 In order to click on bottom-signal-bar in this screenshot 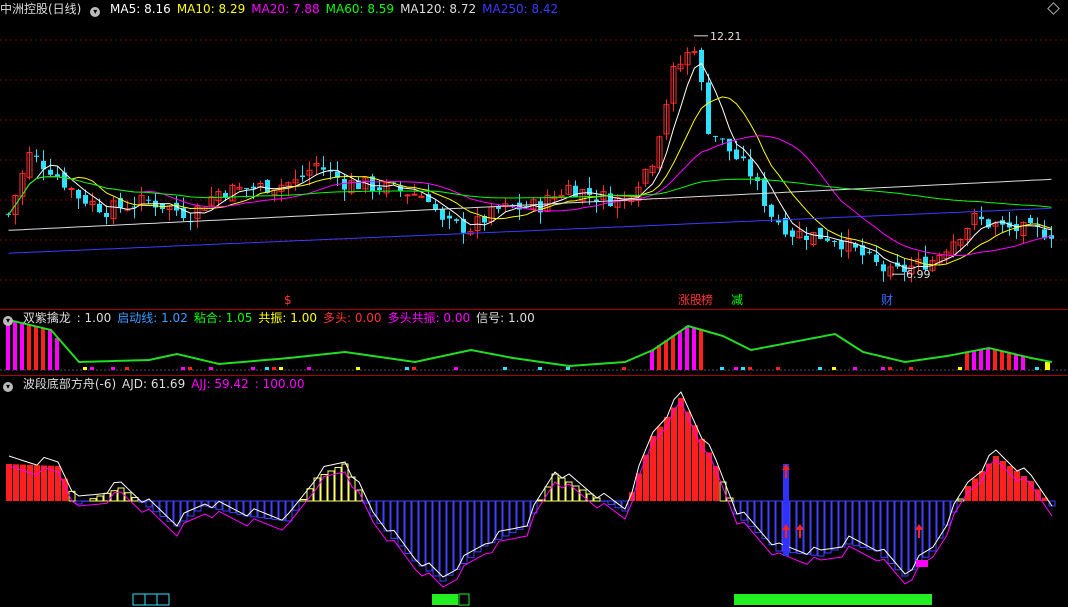, I will do `click(833, 599)`.